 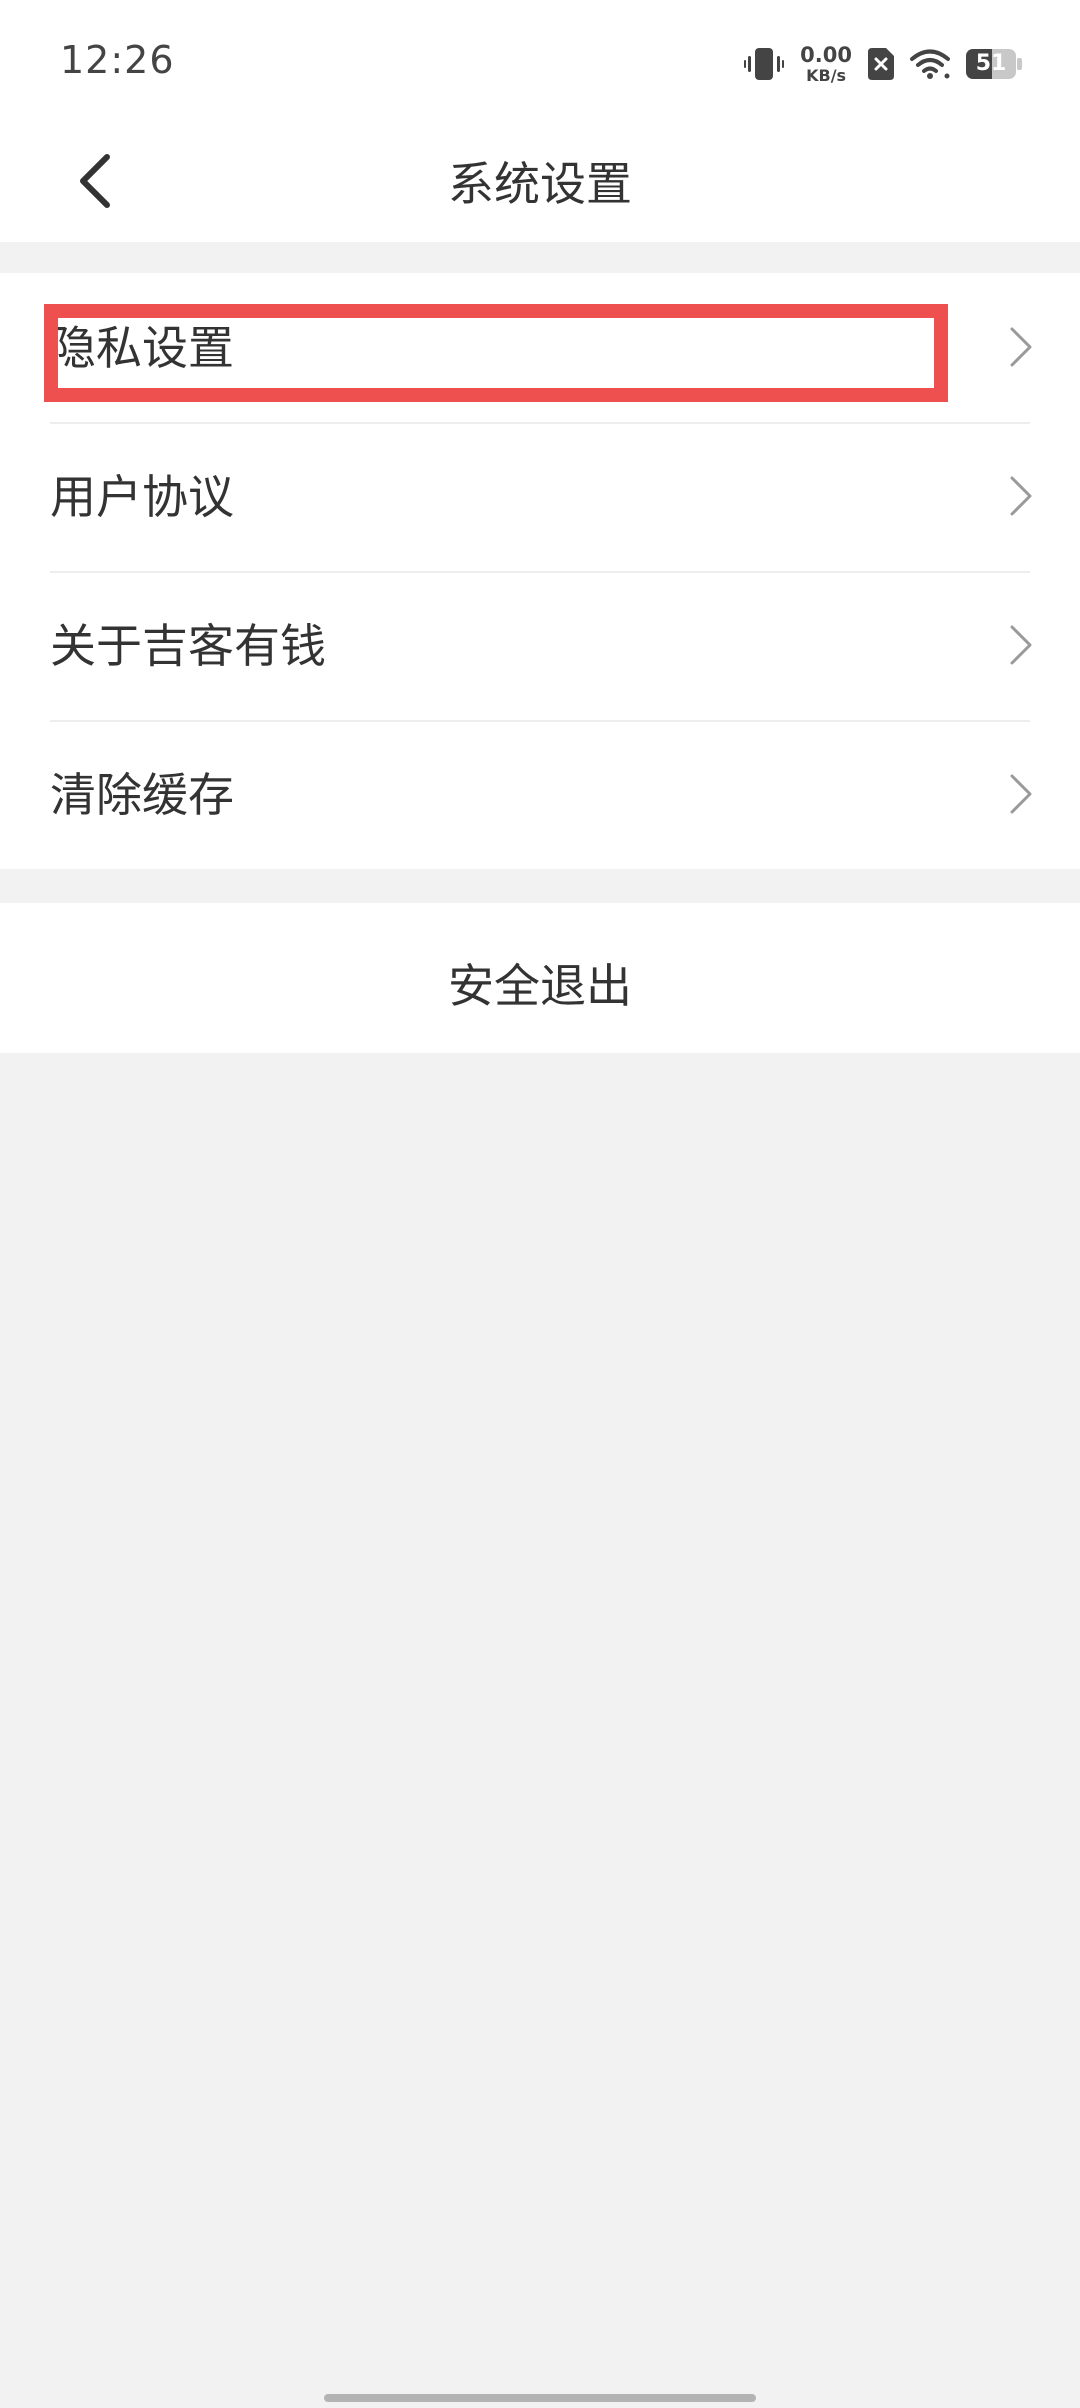 I want to click on network-speed-value: 0.00, so click(x=826, y=54).